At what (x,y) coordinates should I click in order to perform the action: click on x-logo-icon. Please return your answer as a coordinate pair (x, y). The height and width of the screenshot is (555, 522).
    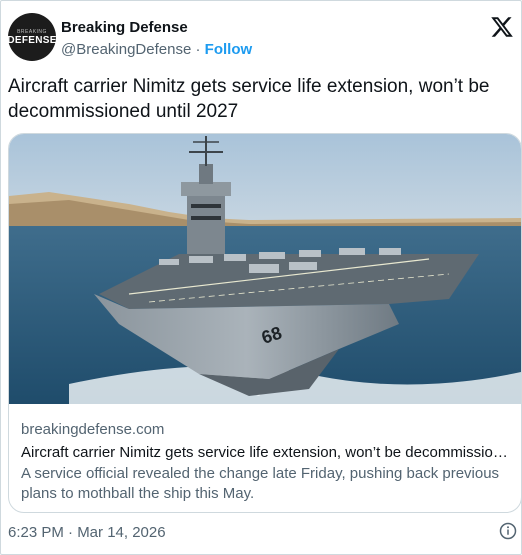
    Looking at the image, I should click on (502, 27).